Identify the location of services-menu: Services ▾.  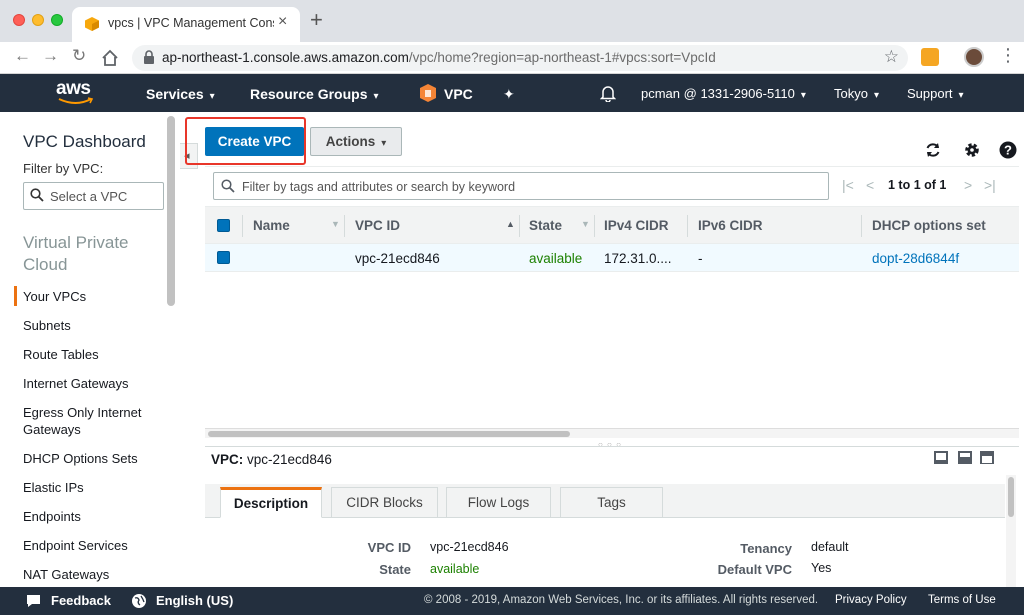
(180, 94).